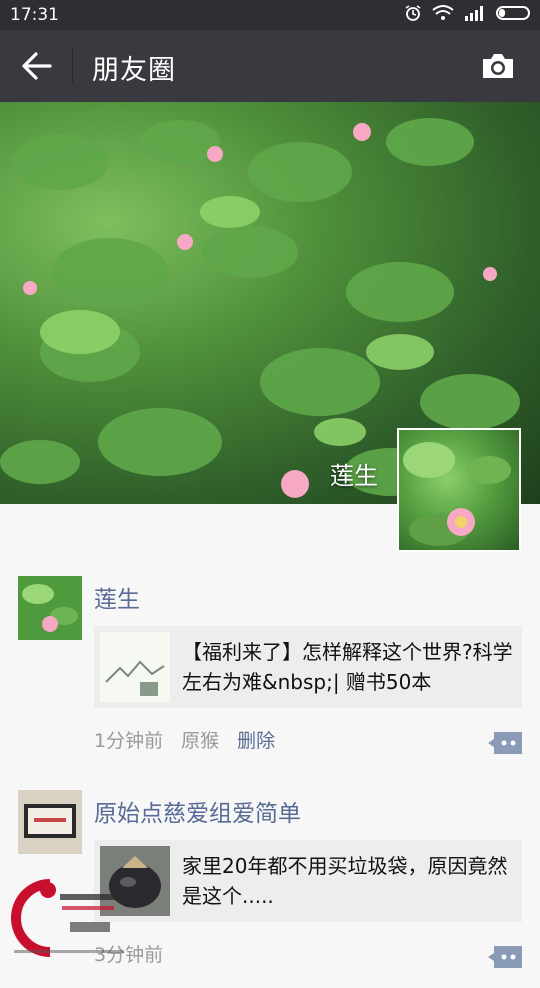  Describe the element at coordinates (117, 597) in the screenshot. I see `post-author: 莲生` at that location.